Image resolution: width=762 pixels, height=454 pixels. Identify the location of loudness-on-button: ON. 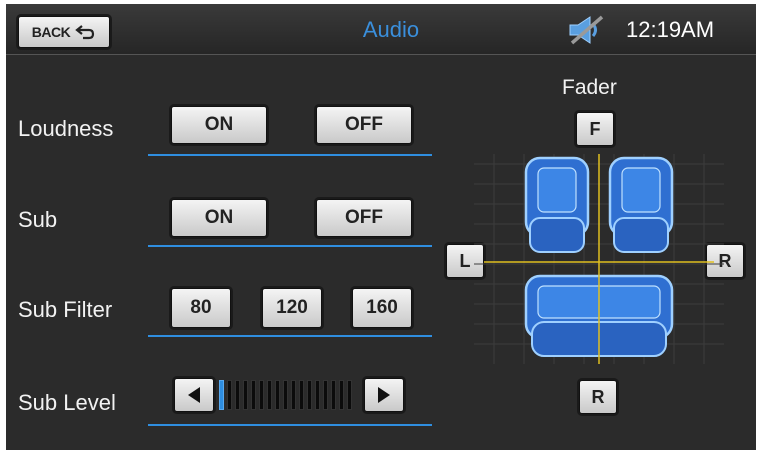
(219, 125).